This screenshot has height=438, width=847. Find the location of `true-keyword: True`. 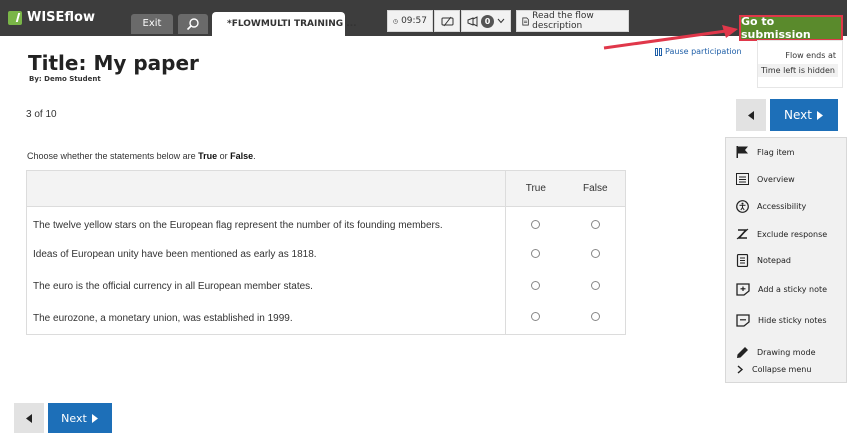

true-keyword: True is located at coordinates (208, 156).